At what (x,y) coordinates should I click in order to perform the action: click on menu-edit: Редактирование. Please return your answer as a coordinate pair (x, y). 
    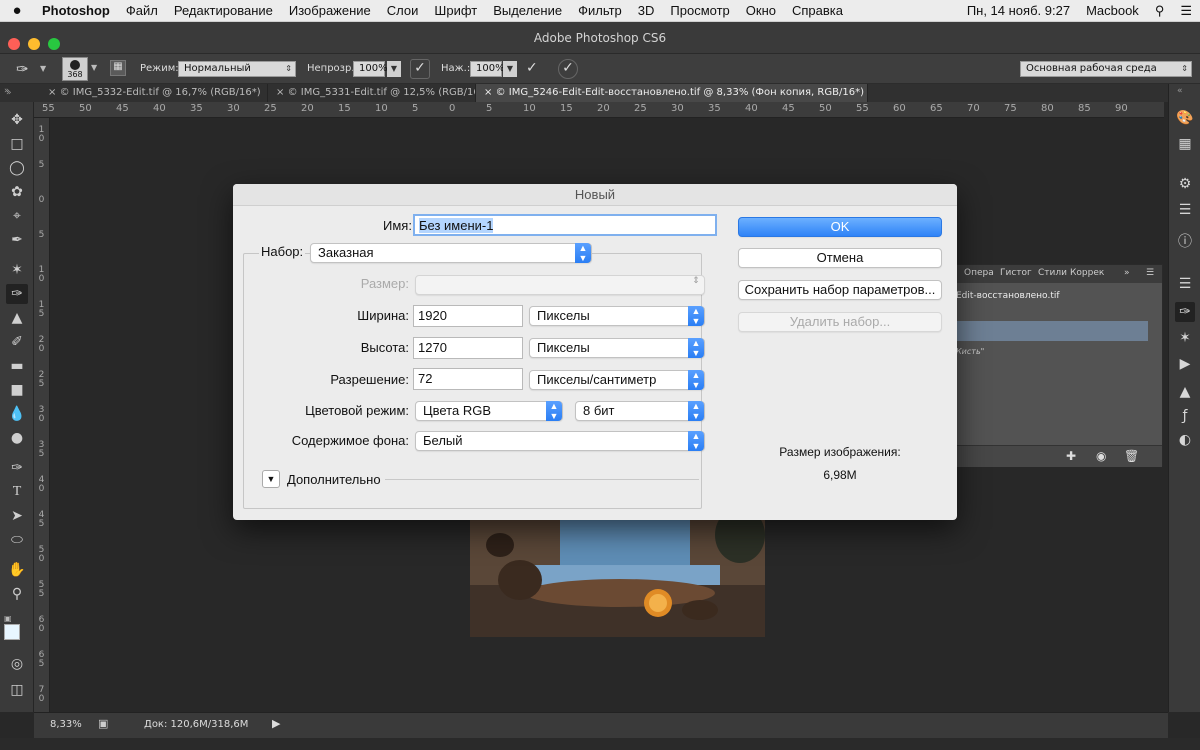
    Looking at the image, I should click on (223, 10).